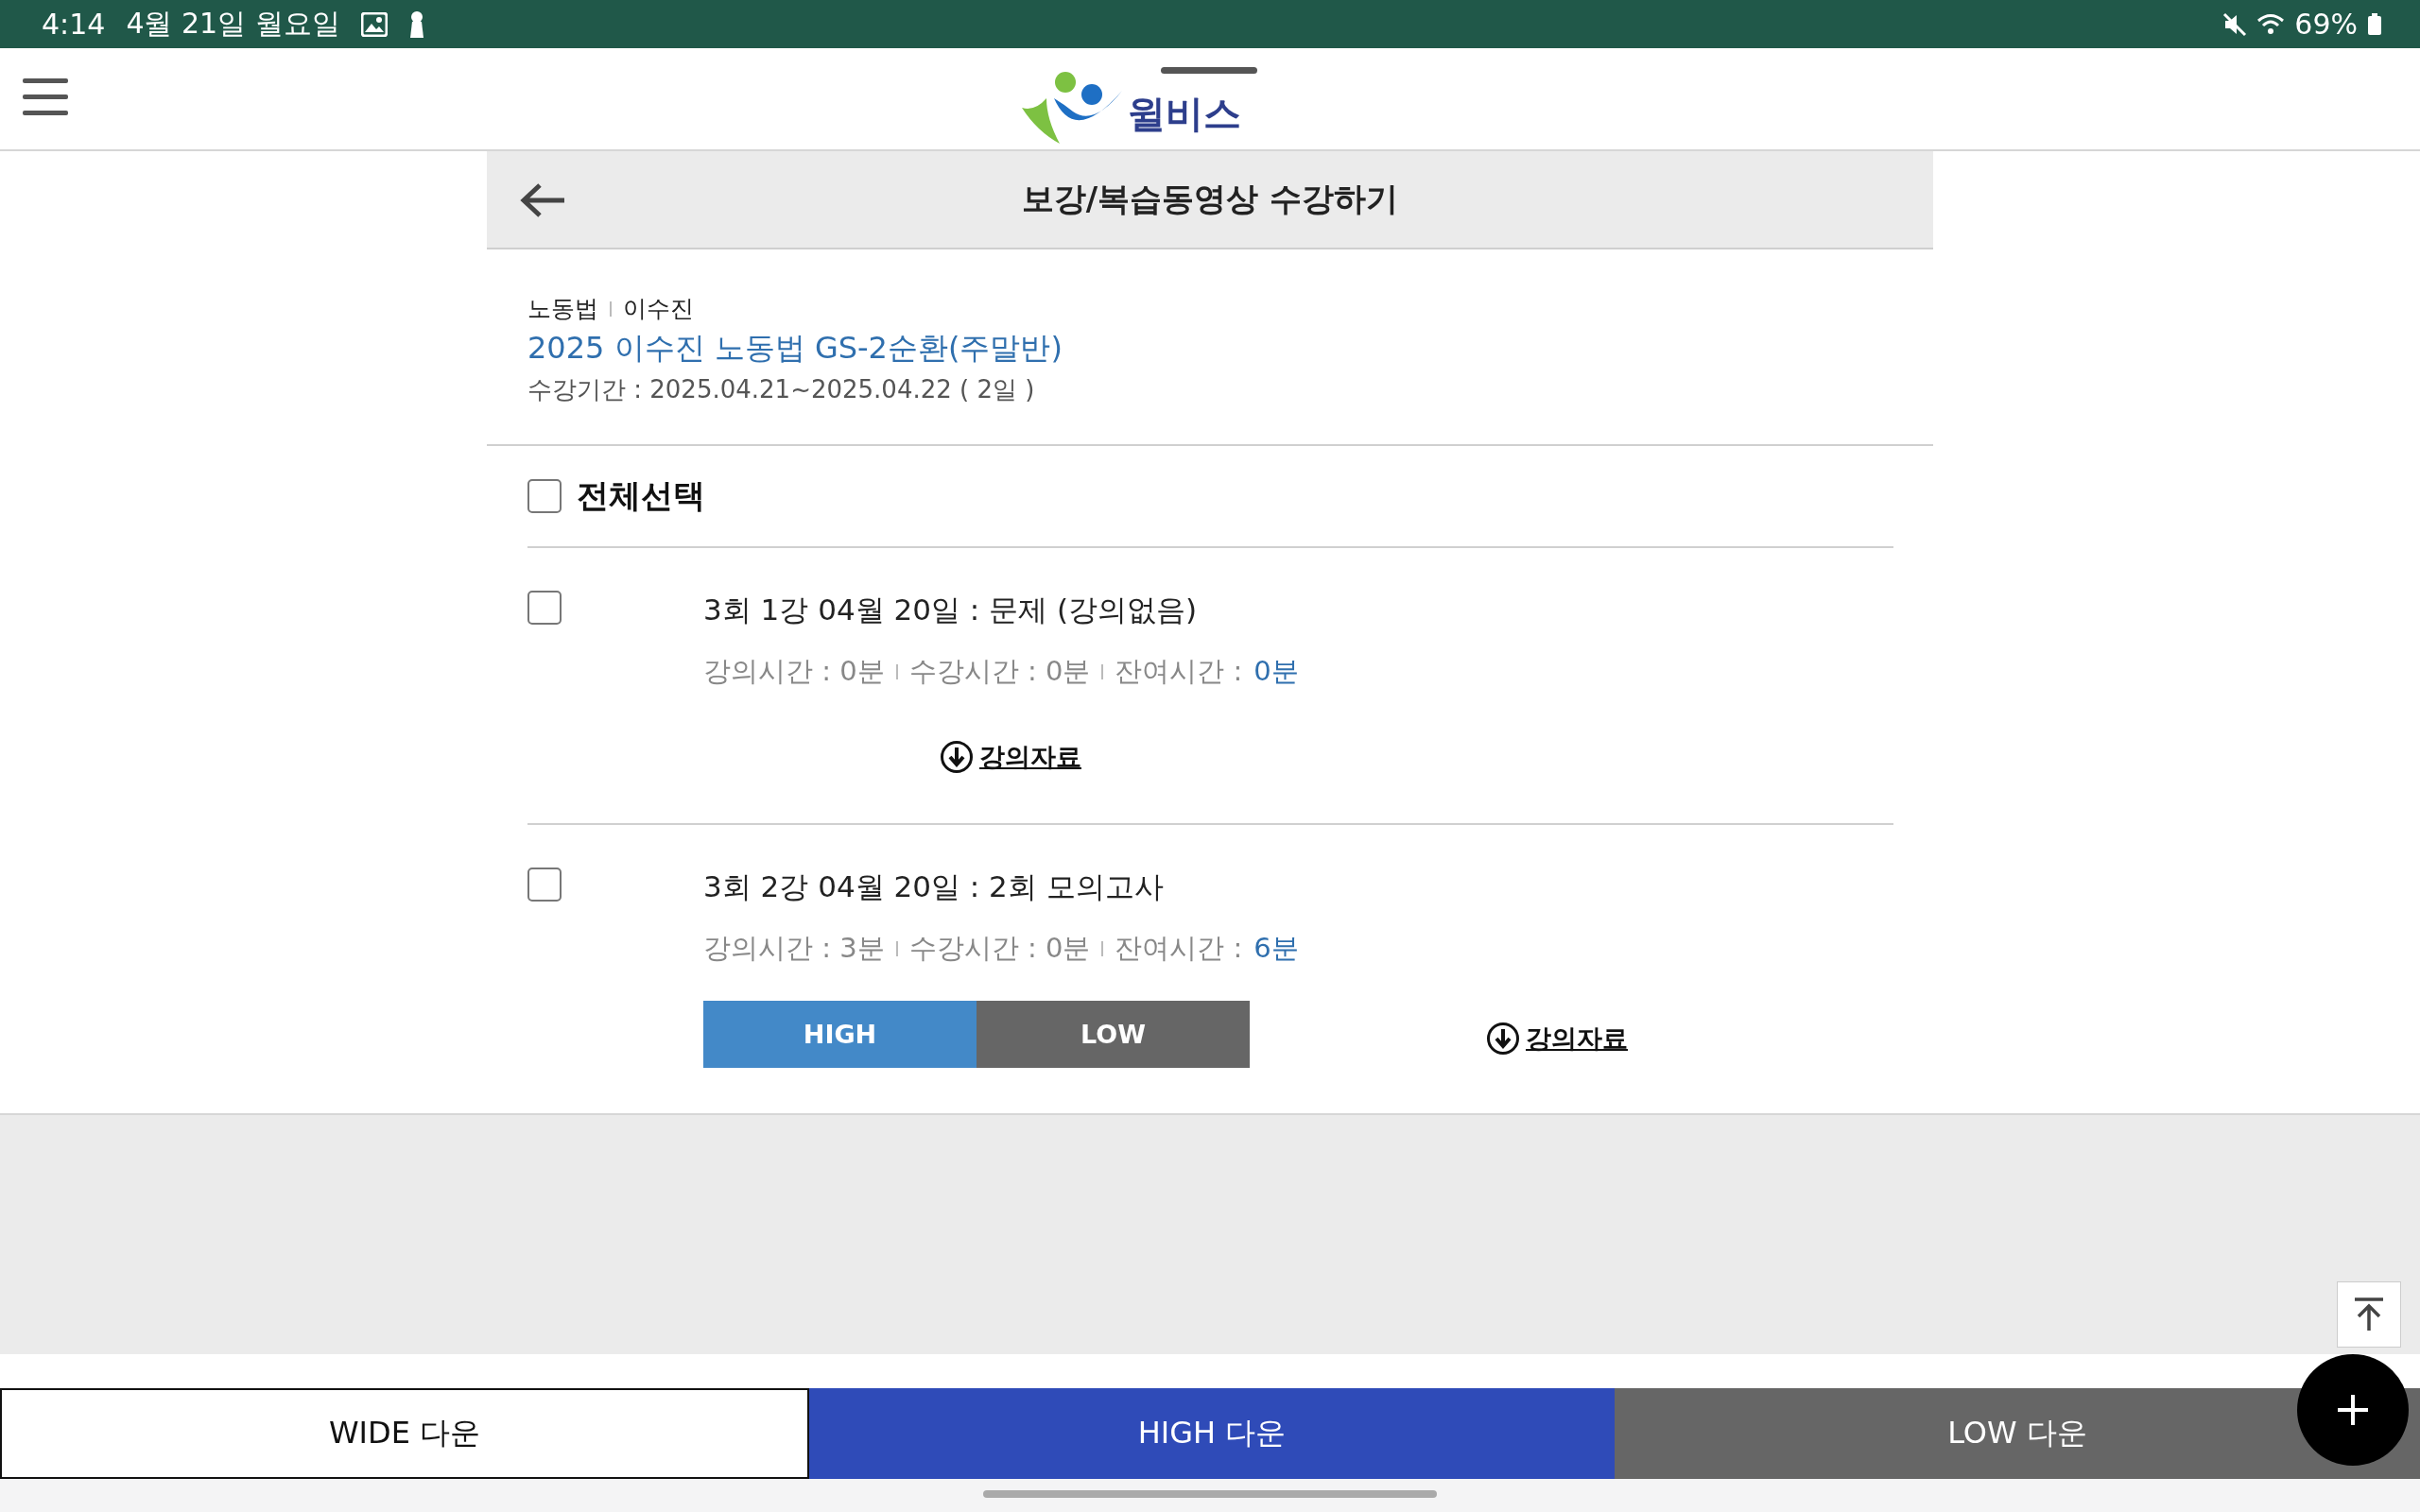 The image size is (2420, 1512). I want to click on scroll-top-button, so click(2369, 1314).